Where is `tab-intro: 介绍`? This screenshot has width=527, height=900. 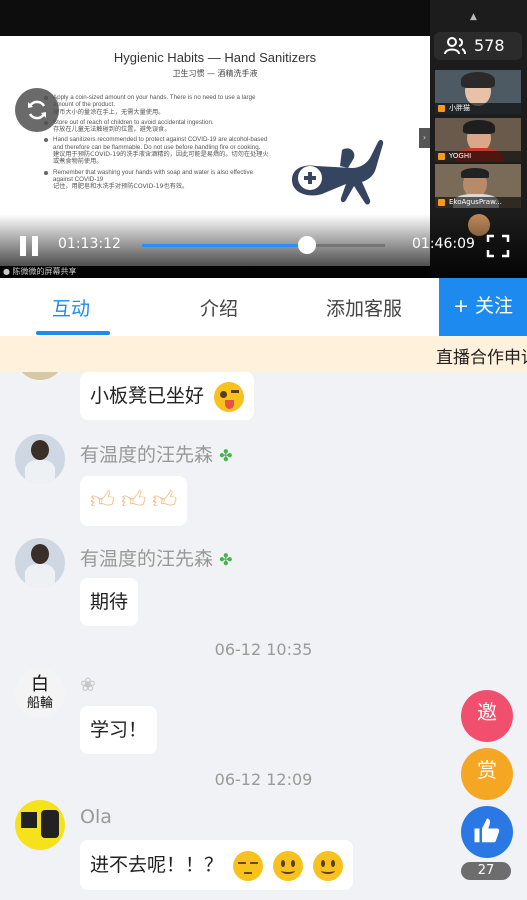 tab-intro: 介绍 is located at coordinates (219, 307).